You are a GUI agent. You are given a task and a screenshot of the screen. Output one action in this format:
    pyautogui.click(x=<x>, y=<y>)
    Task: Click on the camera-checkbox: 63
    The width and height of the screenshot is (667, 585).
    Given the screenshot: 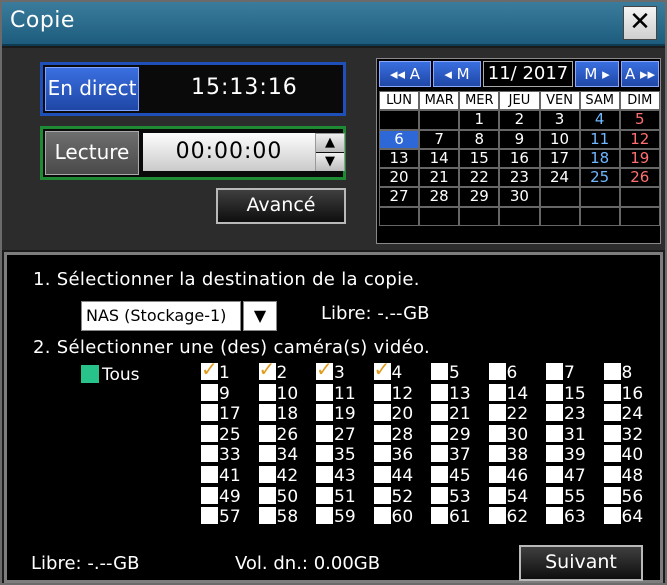 What is the action you would take?
    pyautogui.click(x=575, y=517)
    